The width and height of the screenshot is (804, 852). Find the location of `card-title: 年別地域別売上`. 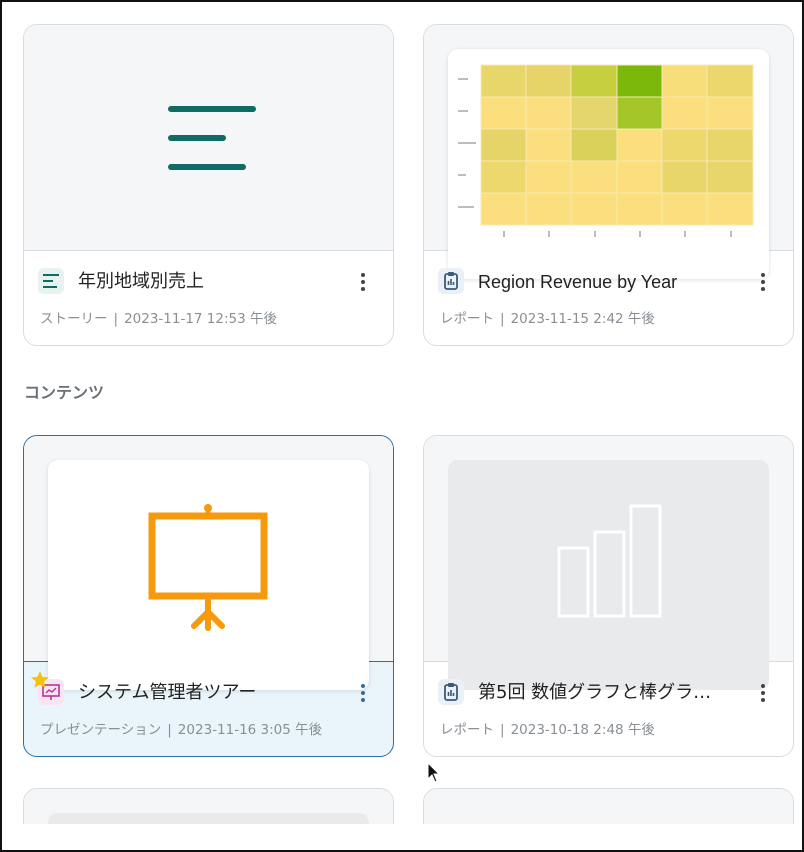

card-title: 年別地域別売上 is located at coordinates (213, 282).